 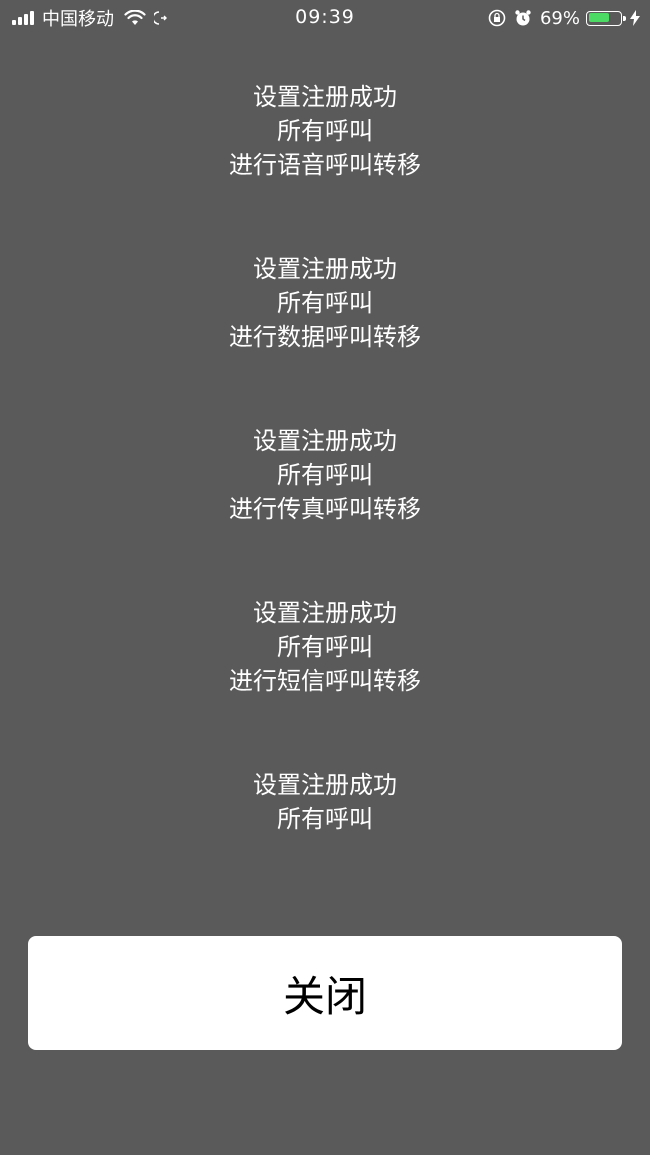 What do you see at coordinates (325, 165) in the screenshot?
I see `message-line: 进行语音呼叫转移` at bounding box center [325, 165].